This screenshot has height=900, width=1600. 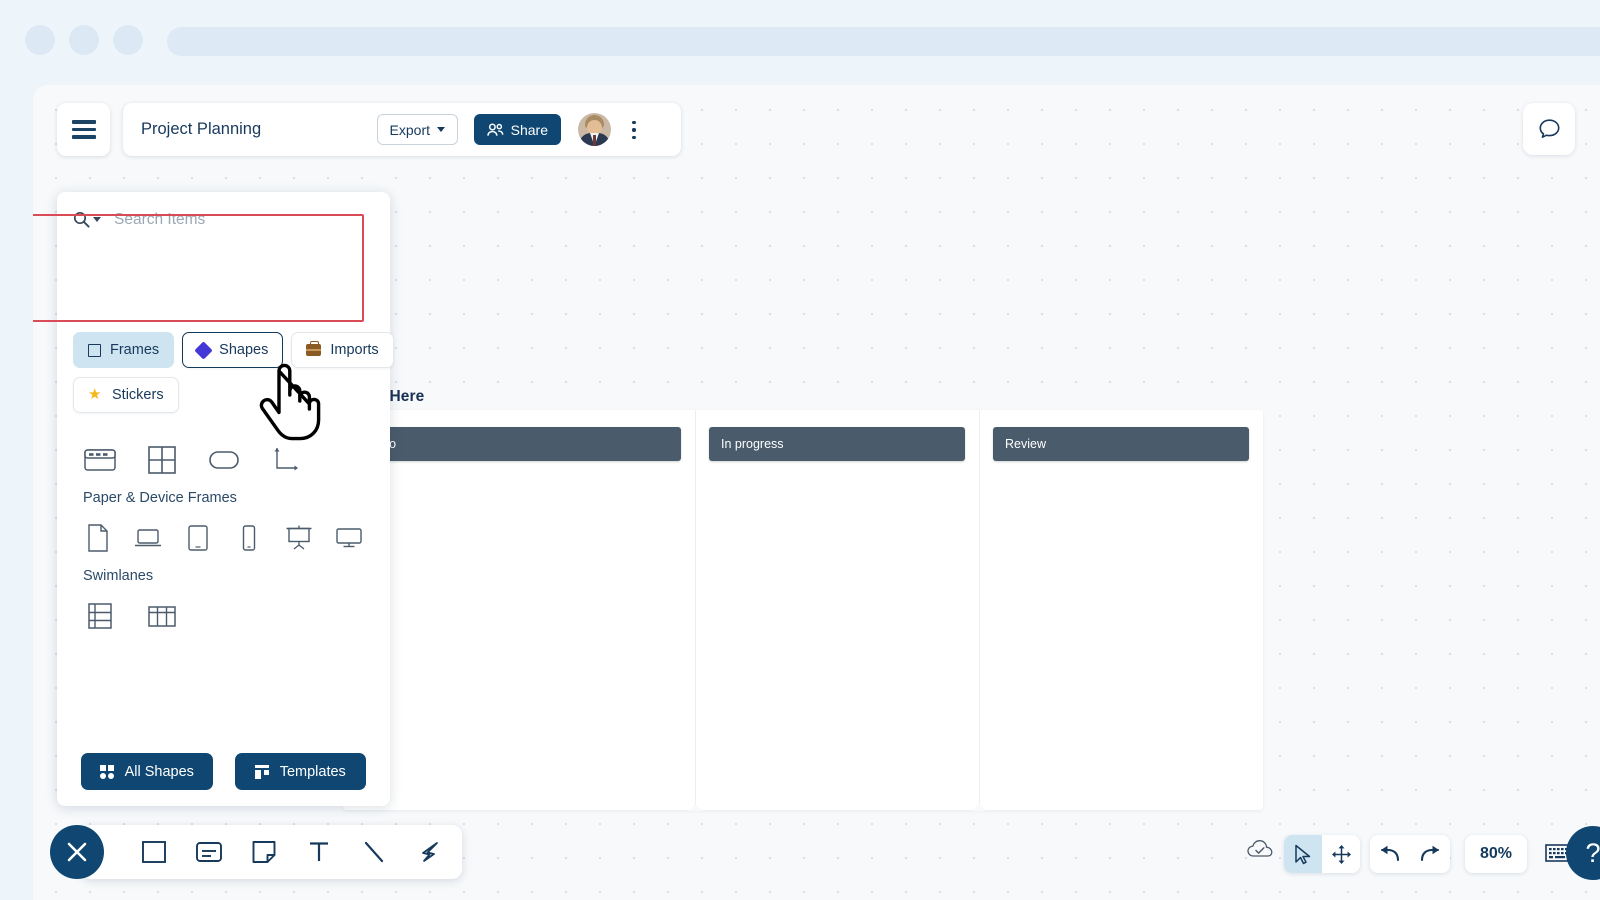 I want to click on cursor-arrow-icon, so click(x=1303, y=854).